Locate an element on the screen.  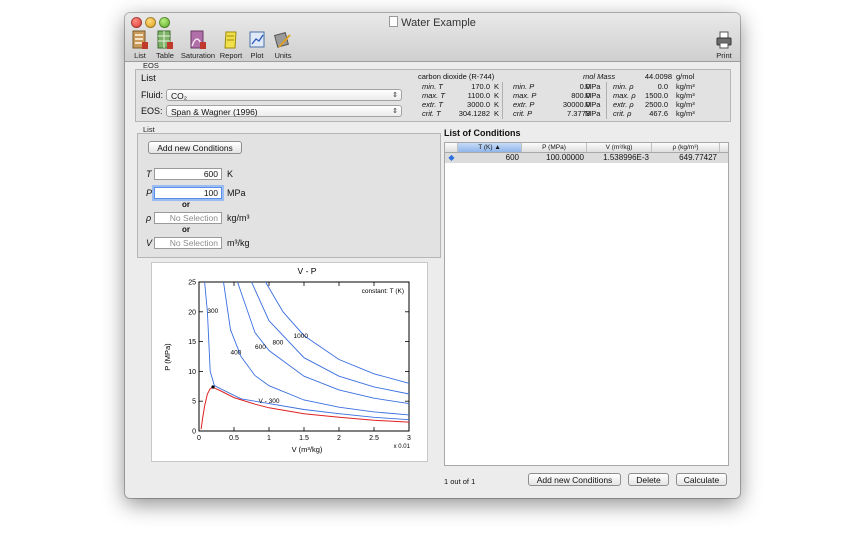
molmass-unit: g/mol is located at coordinates (685, 76).